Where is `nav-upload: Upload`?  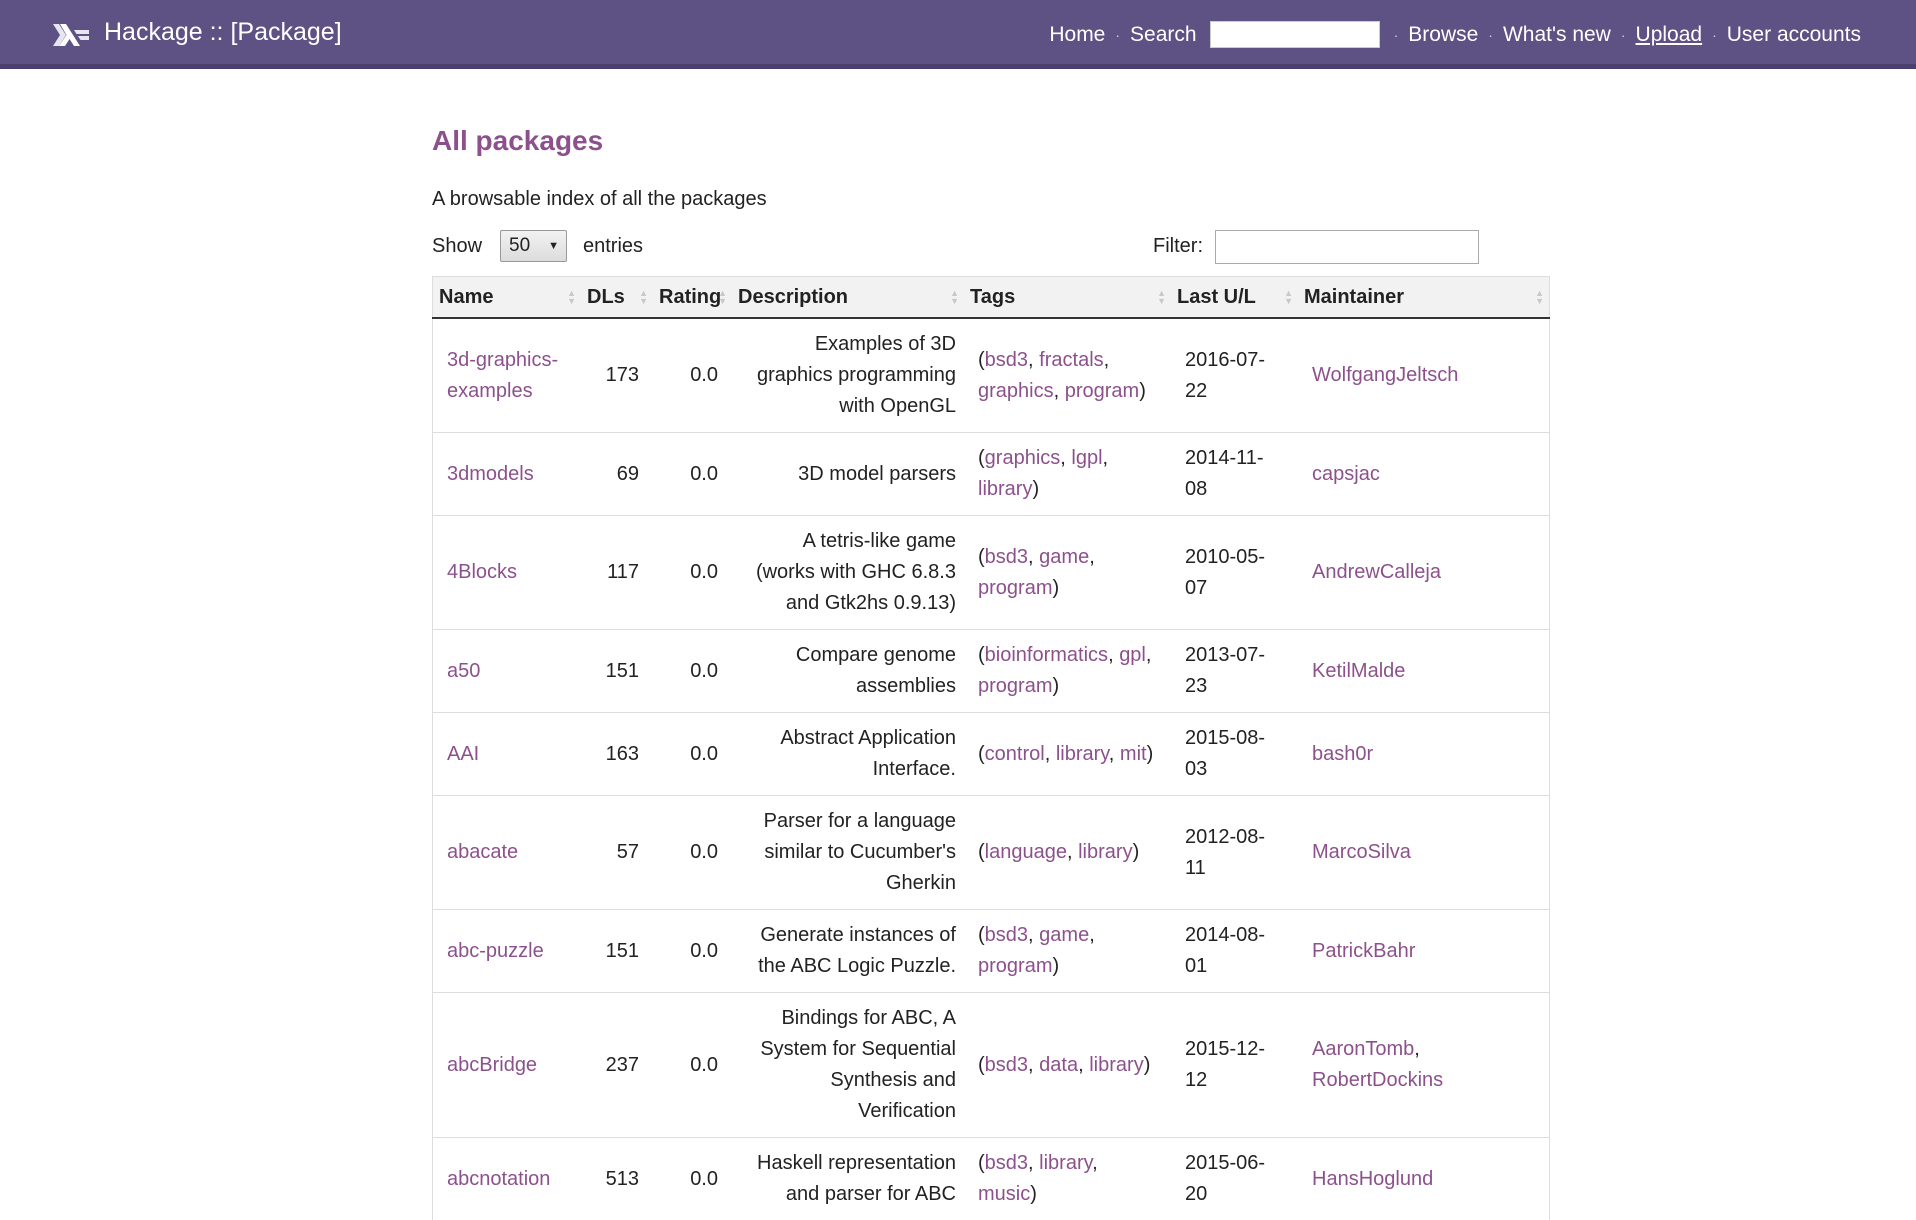
nav-upload: Upload is located at coordinates (1669, 35).